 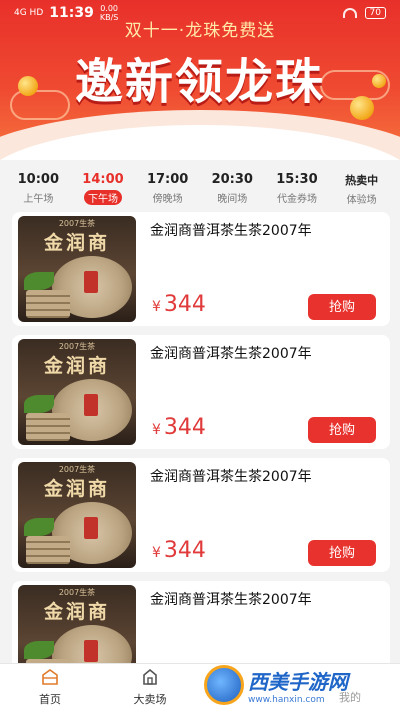 What do you see at coordinates (232, 199) in the screenshot?
I see `tab-label: 晚间场` at bounding box center [232, 199].